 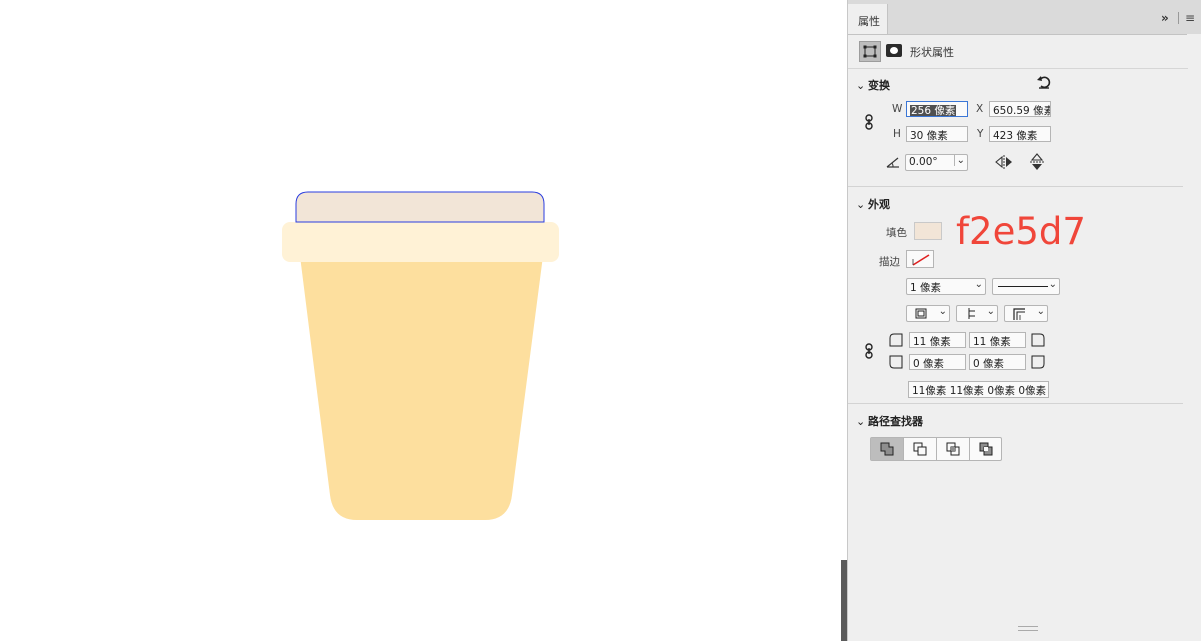 I want to click on stroke-style-dropdown: ⌄, so click(x=1026, y=286).